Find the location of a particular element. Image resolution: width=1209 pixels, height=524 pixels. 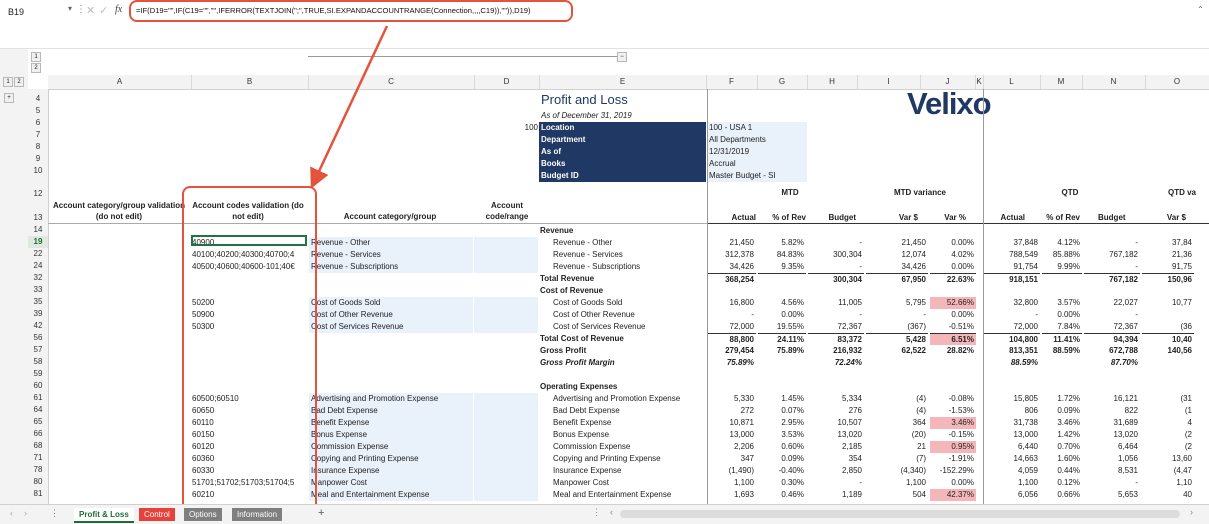

qtd-var-dollar-cell: 1,10 is located at coordinates (1168, 483).